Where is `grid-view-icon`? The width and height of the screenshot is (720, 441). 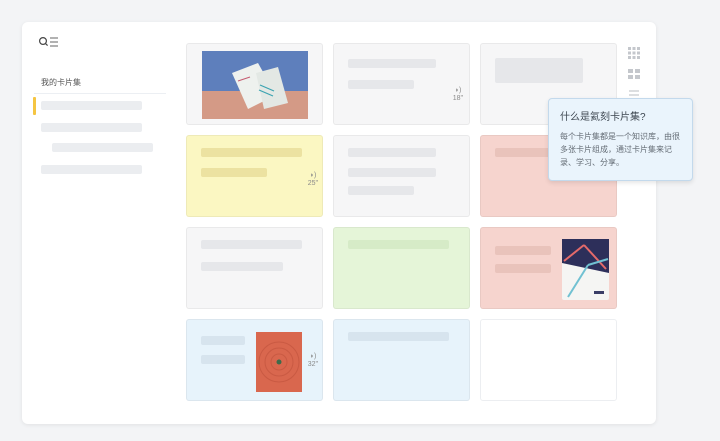
grid-view-icon is located at coordinates (634, 52).